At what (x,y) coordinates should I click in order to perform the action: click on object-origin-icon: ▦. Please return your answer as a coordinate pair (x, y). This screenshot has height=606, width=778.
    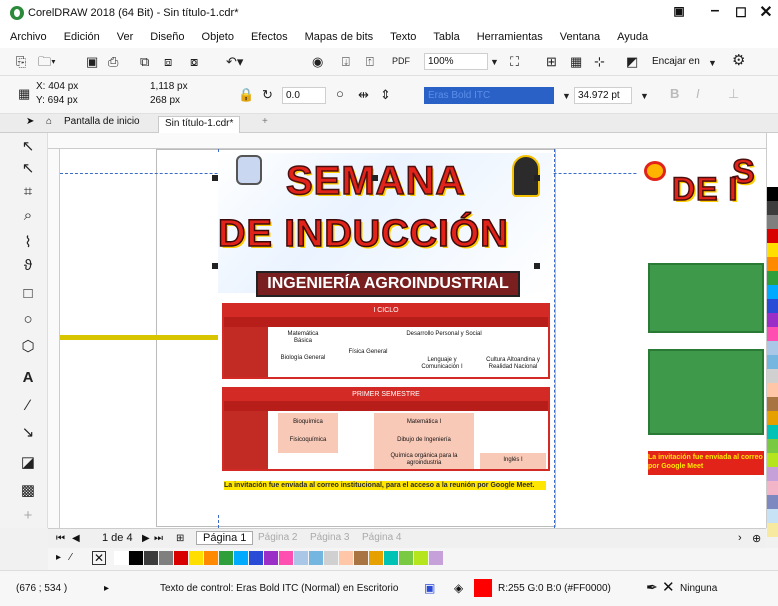
    Looking at the image, I should click on (24, 94).